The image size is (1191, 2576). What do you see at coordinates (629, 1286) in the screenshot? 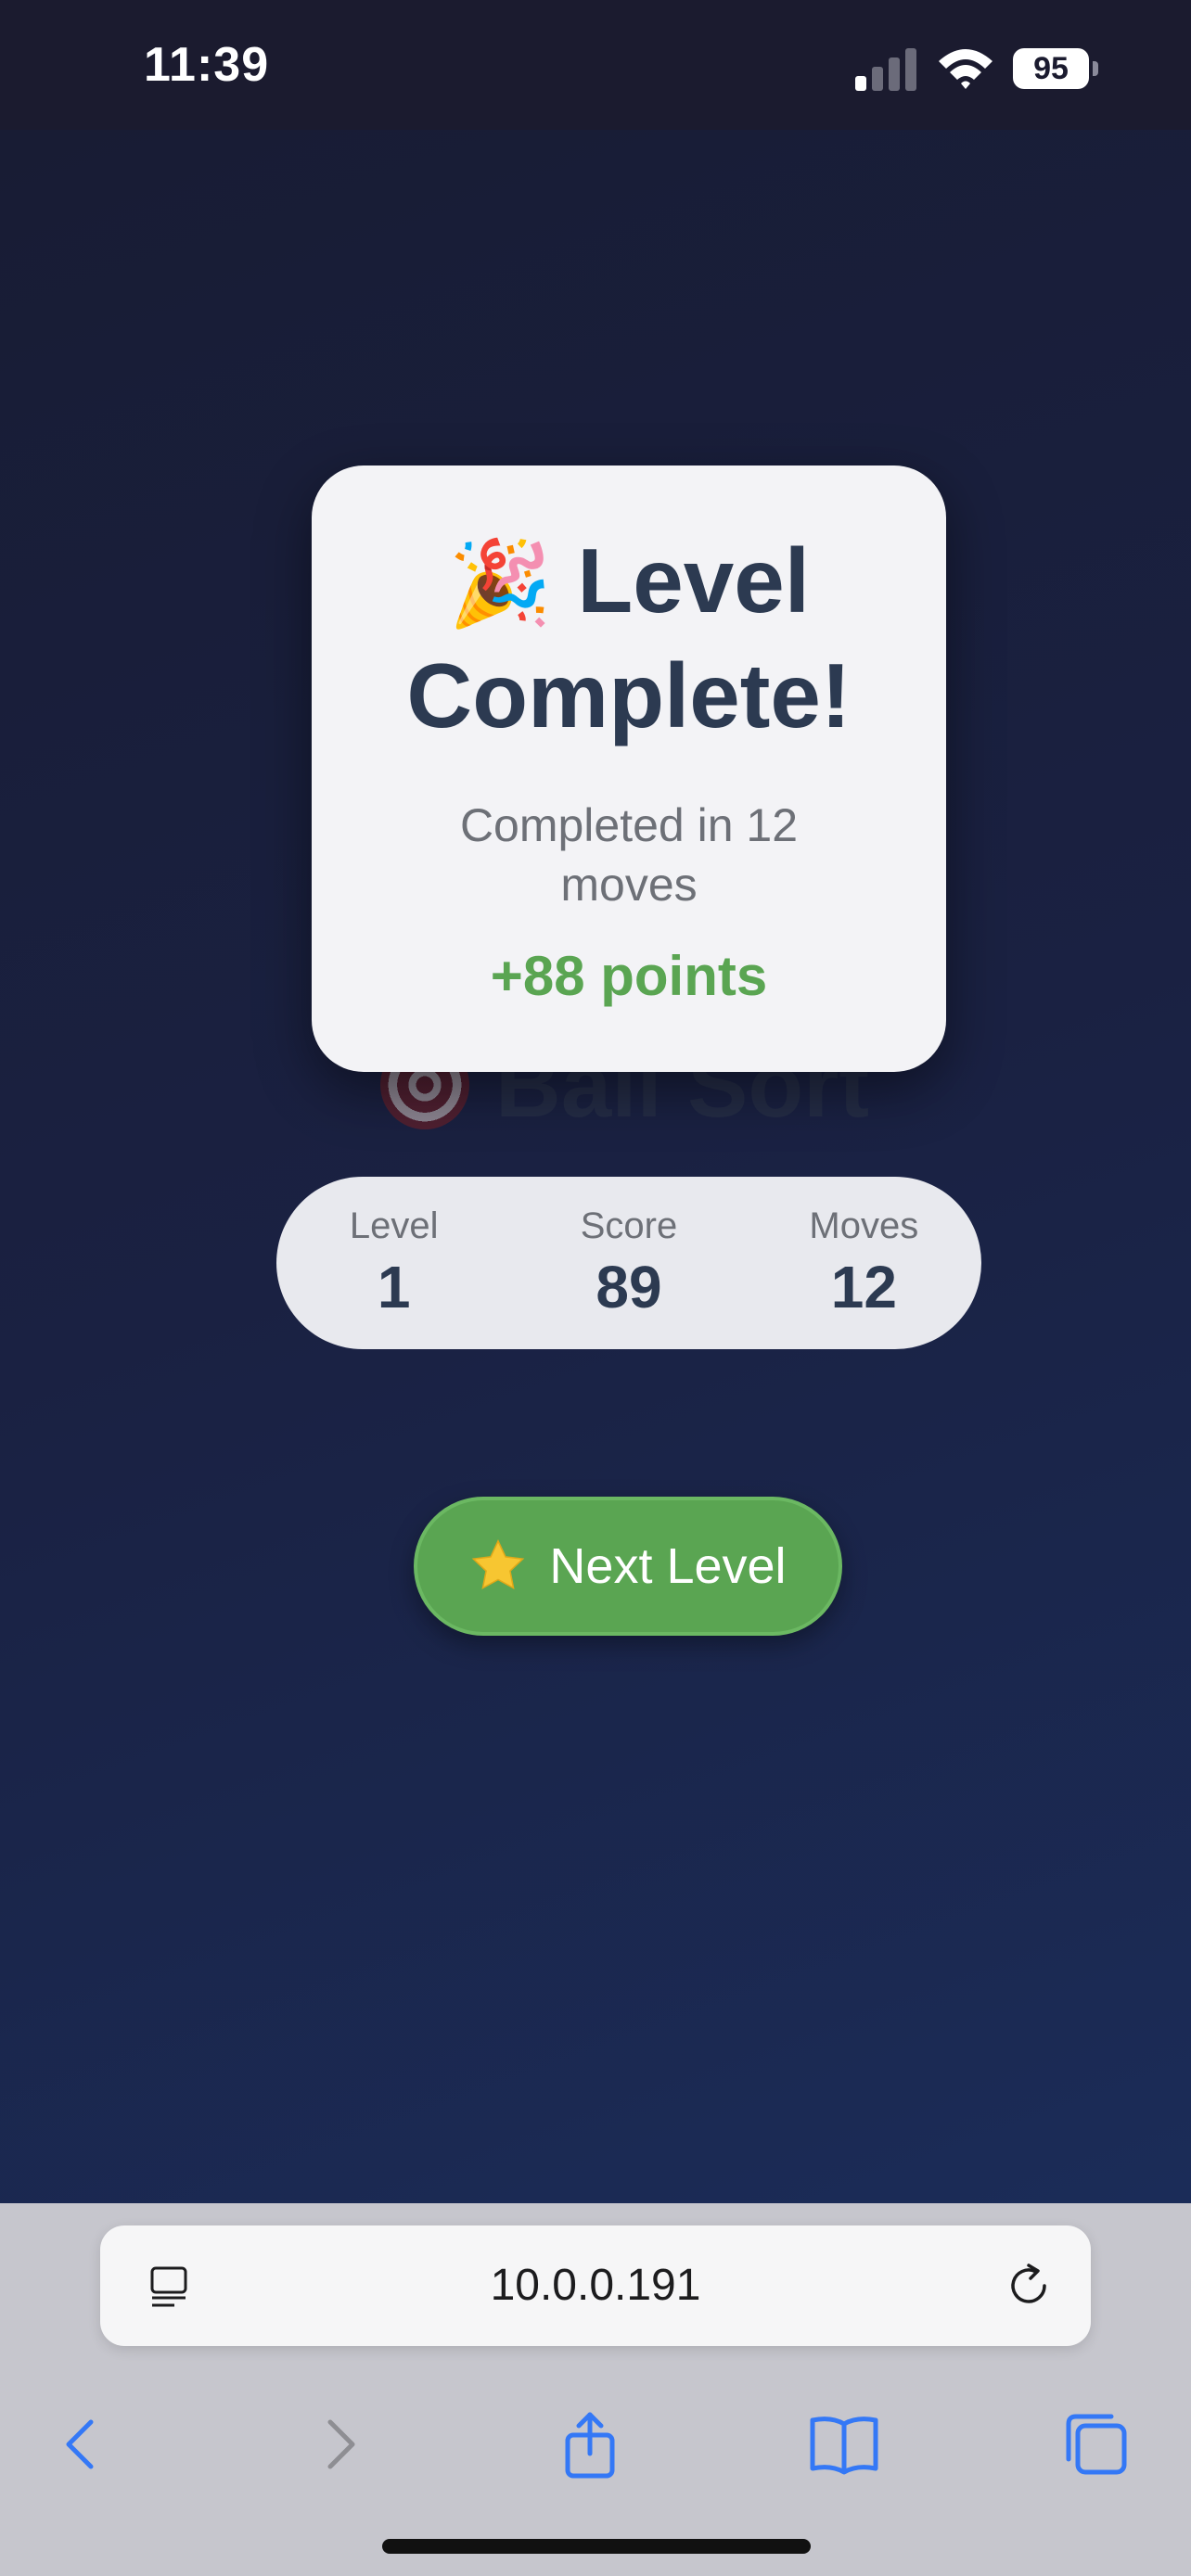
I see `stat-value: 89` at bounding box center [629, 1286].